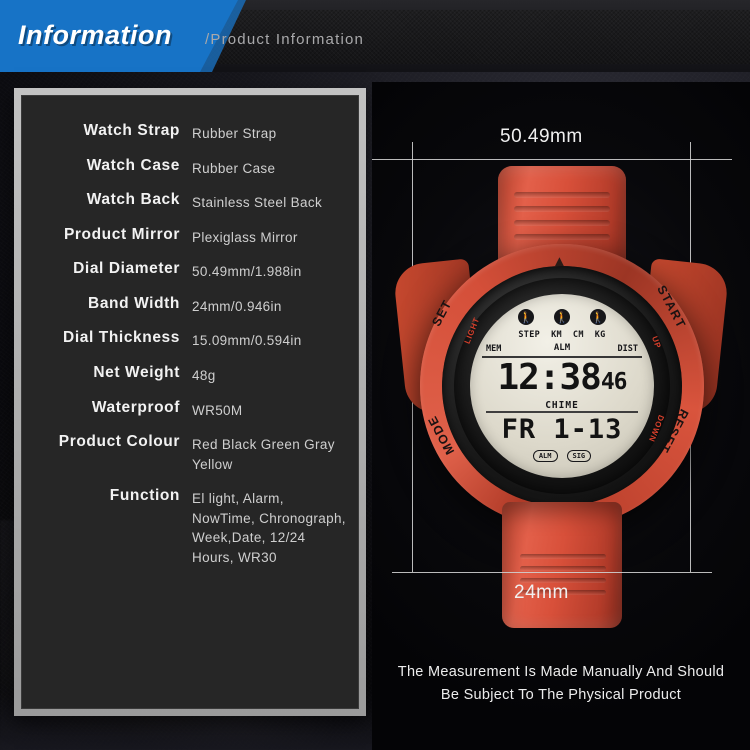 Image resolution: width=750 pixels, height=750 pixels. What do you see at coordinates (541, 592) in the screenshot?
I see `dimension-label-band: 24mm` at bounding box center [541, 592].